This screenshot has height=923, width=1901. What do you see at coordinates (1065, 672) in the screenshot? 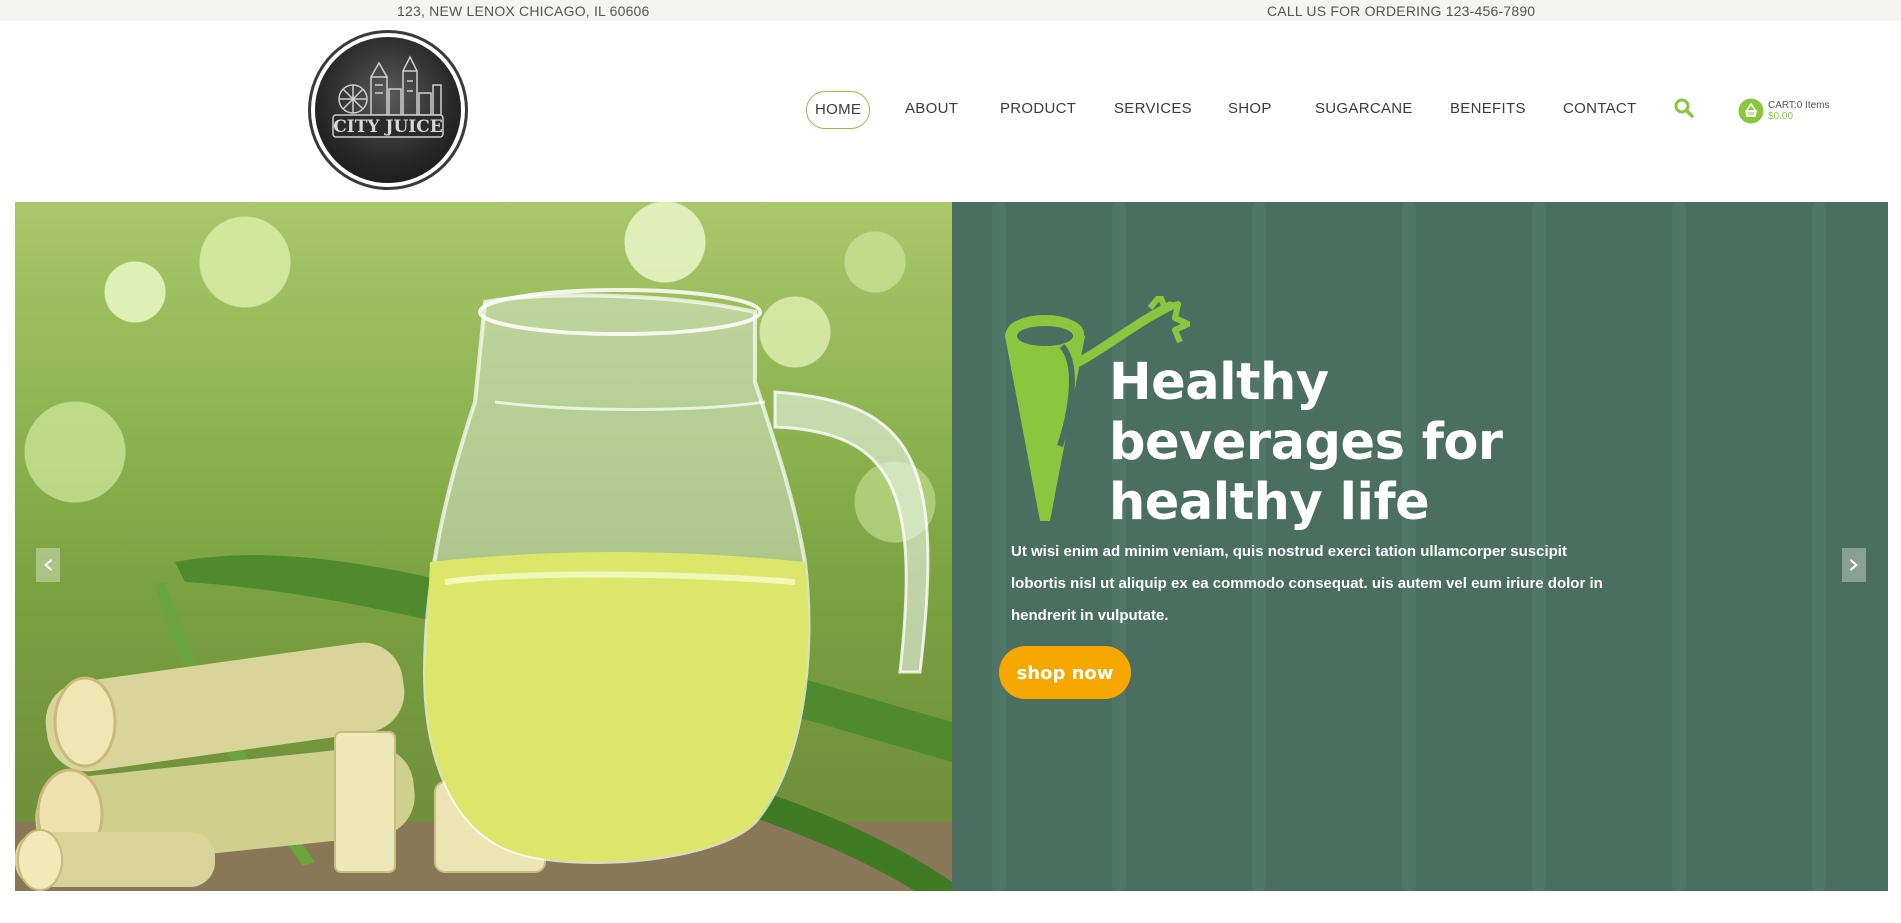
I see `shop-now-button: shop now` at bounding box center [1065, 672].